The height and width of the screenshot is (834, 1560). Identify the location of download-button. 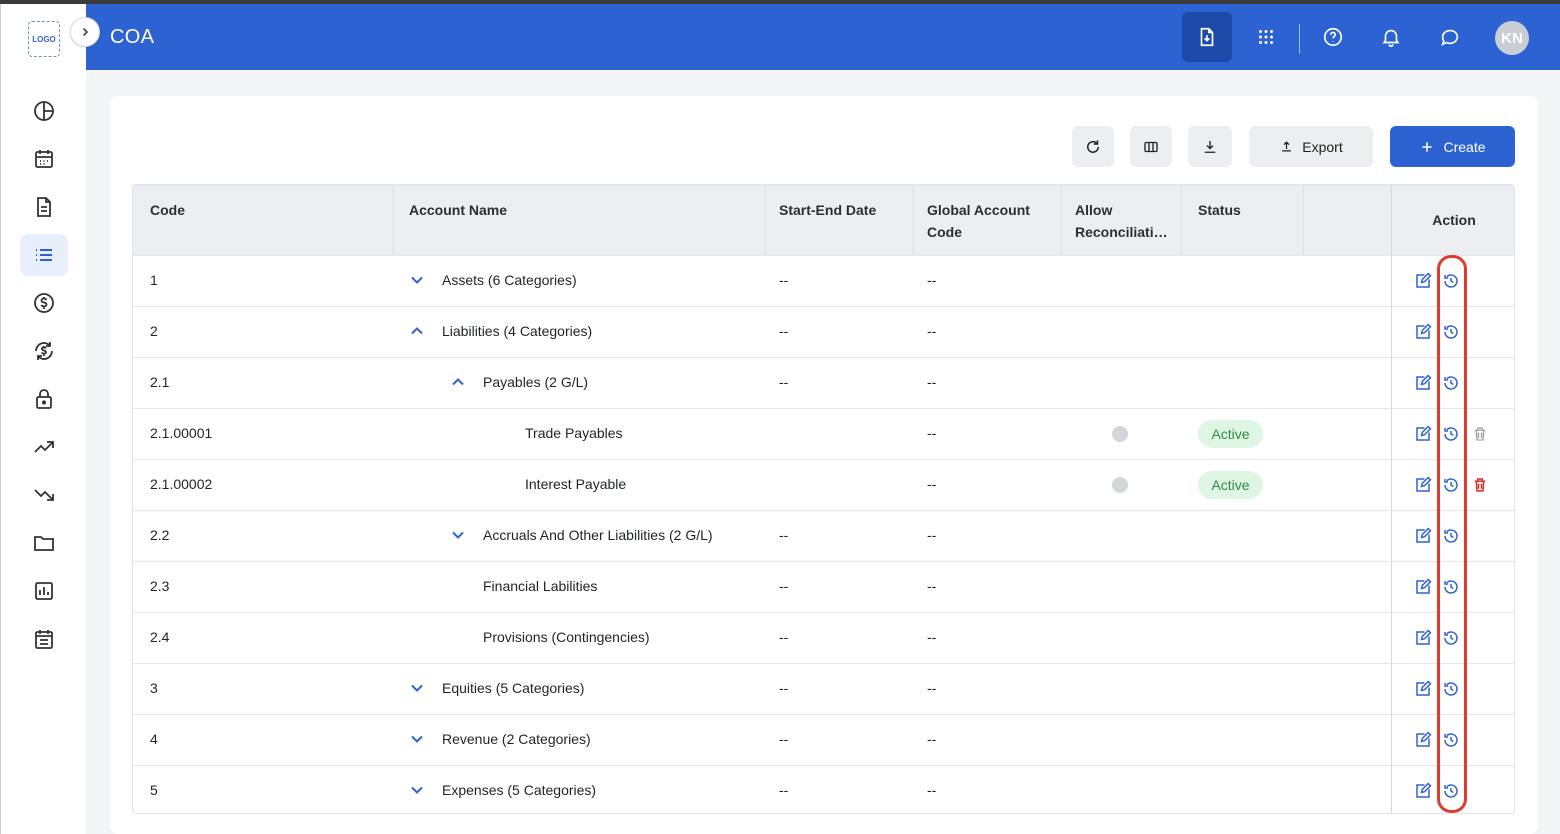
(1210, 146).